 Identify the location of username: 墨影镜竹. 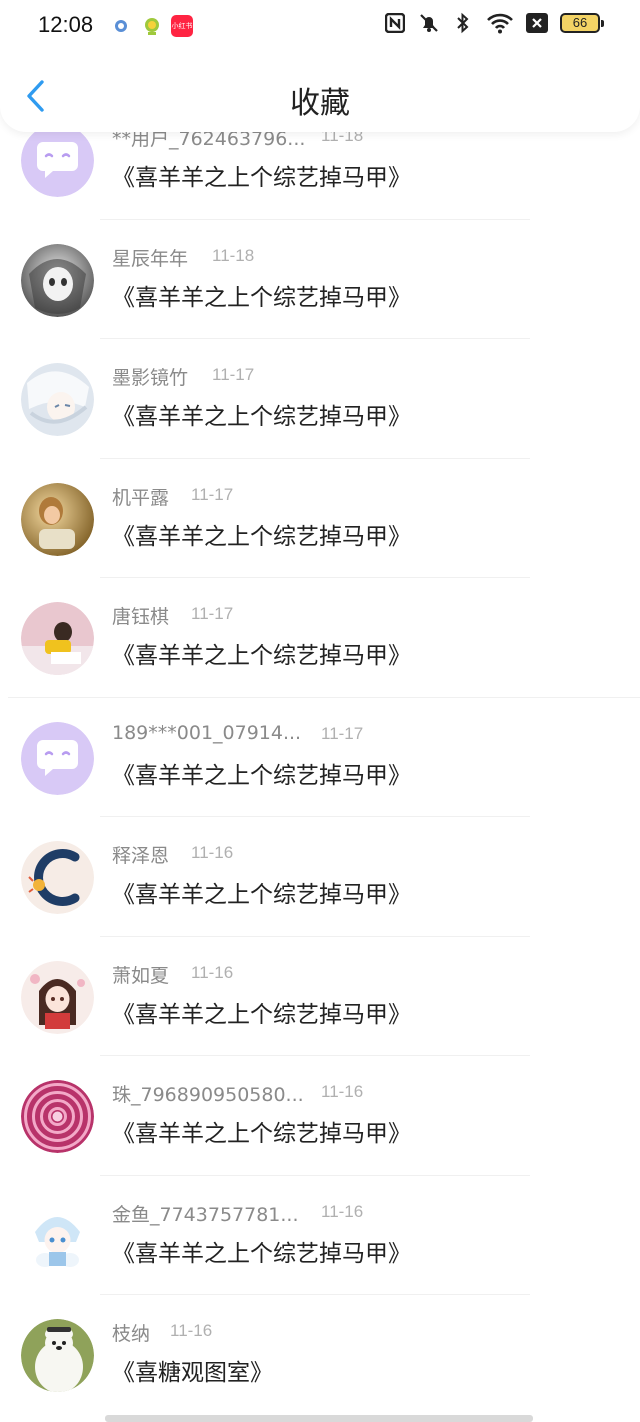
(150, 378).